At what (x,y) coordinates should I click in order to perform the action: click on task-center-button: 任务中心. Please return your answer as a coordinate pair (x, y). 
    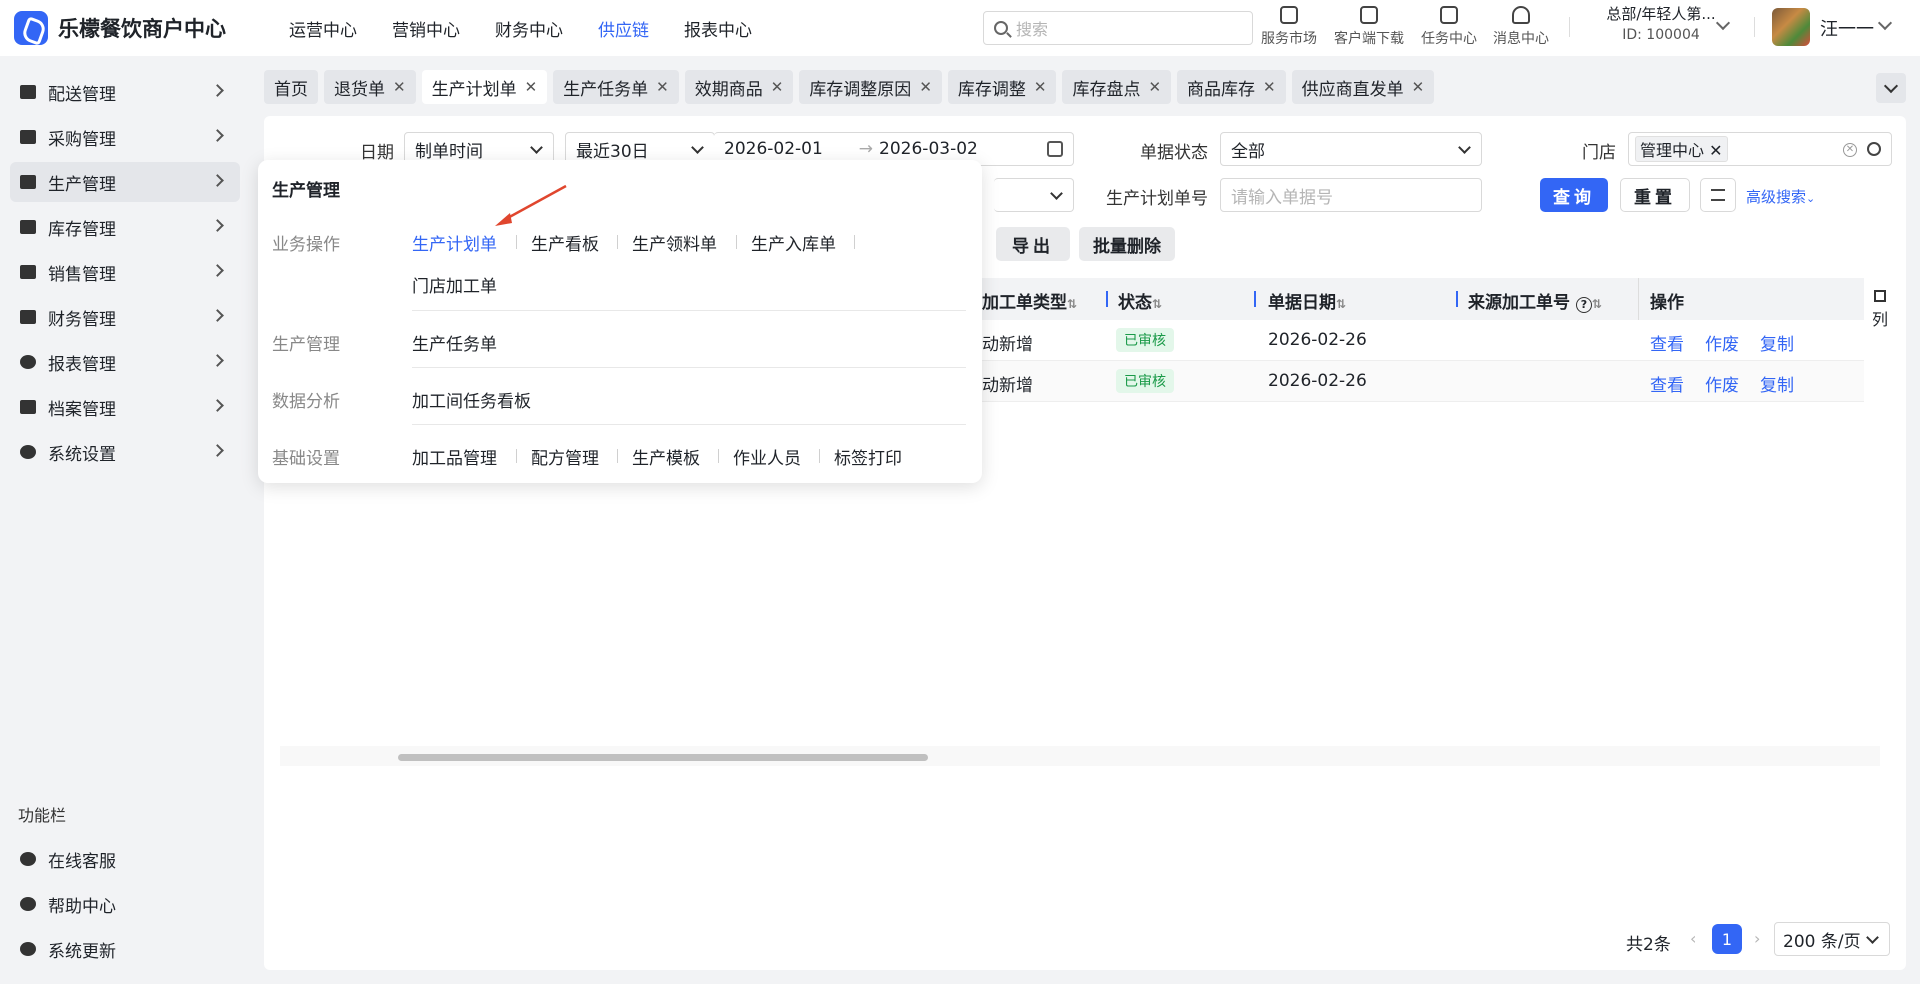
    Looking at the image, I should click on (1449, 26).